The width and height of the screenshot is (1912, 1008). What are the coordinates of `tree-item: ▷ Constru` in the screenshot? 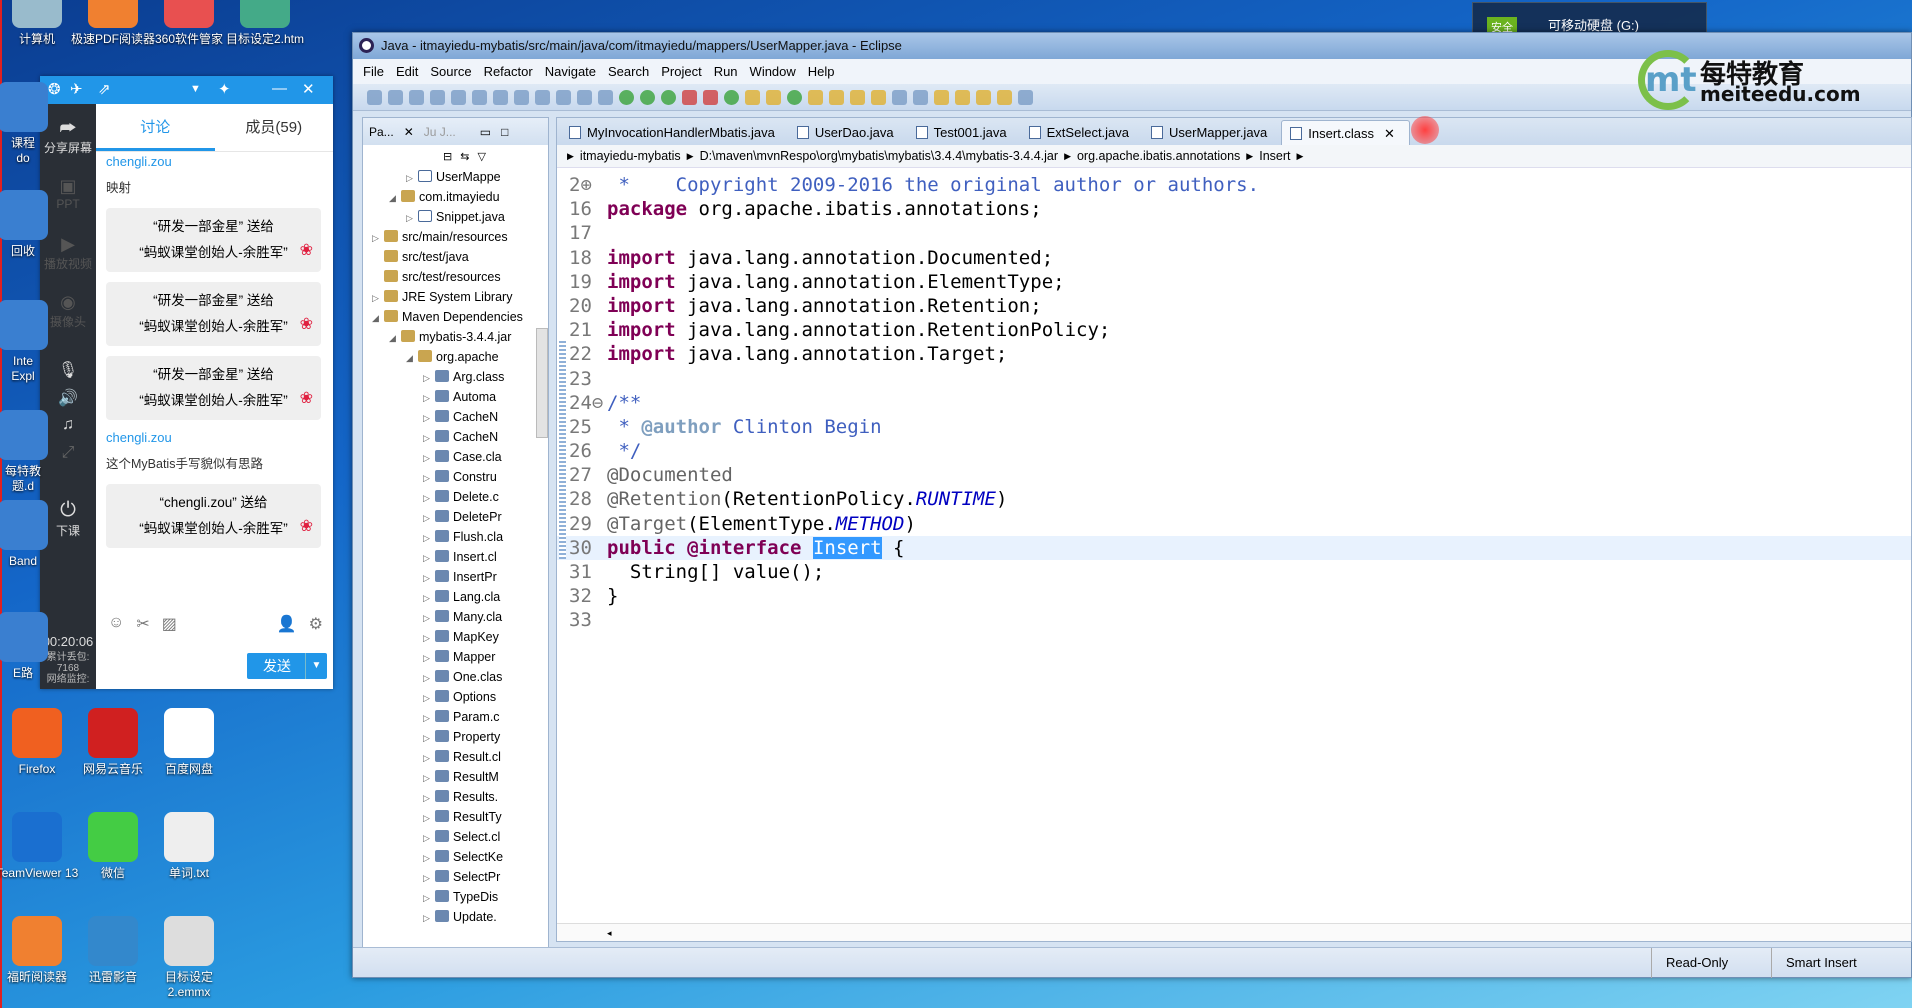 It's located at (455, 477).